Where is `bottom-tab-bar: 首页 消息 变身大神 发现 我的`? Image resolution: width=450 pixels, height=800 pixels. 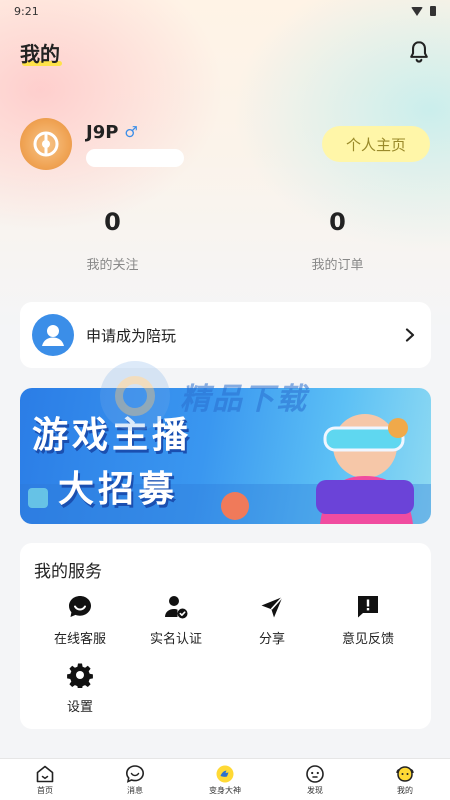
bottom-tab-bar: 首页 消息 变身大神 发现 我的 is located at coordinates (225, 779).